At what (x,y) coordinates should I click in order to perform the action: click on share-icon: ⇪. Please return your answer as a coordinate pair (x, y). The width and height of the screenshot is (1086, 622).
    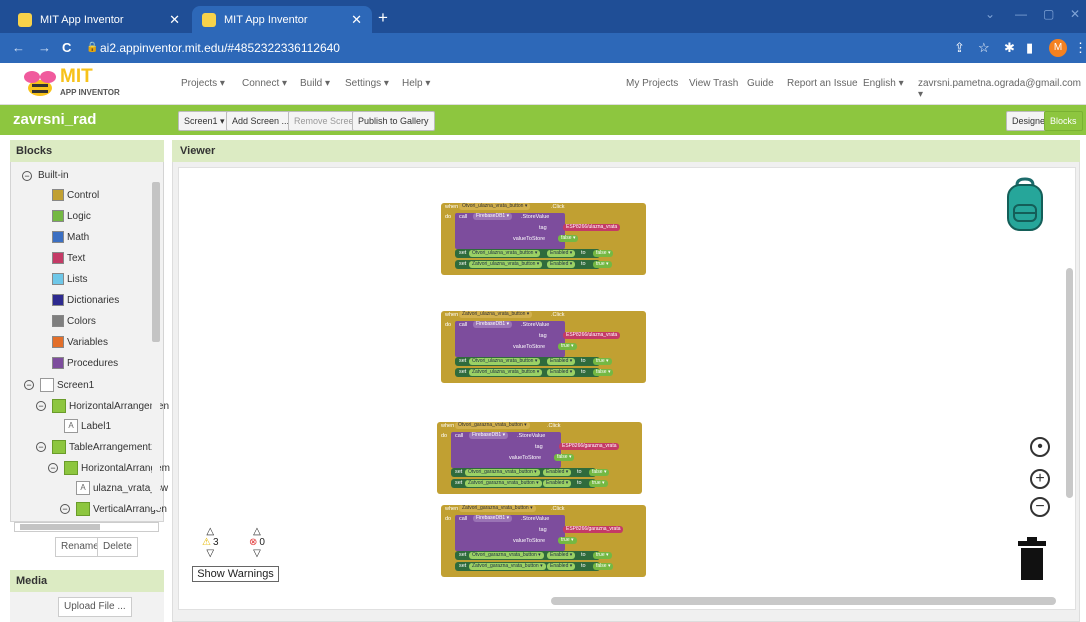
    Looking at the image, I should click on (959, 48).